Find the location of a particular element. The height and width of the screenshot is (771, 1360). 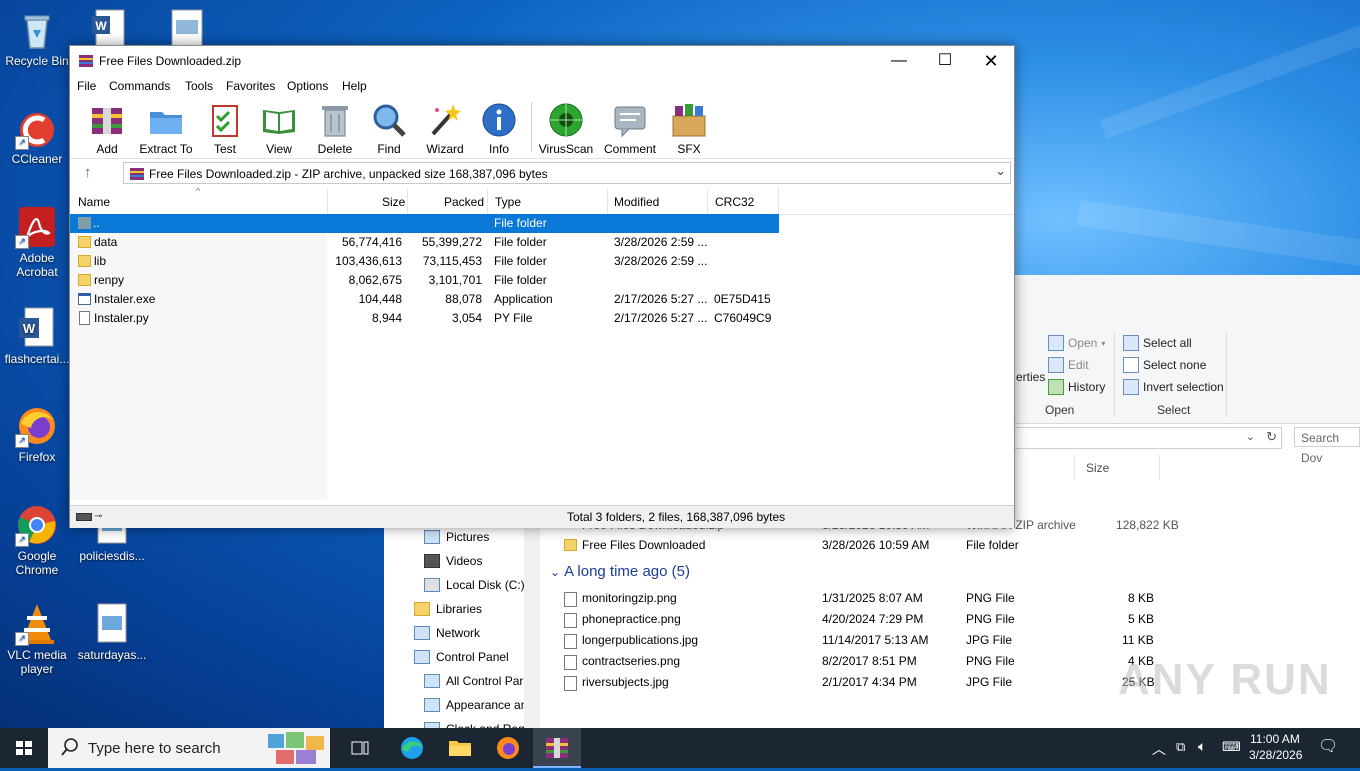

find-button: Find is located at coordinates (389, 129).